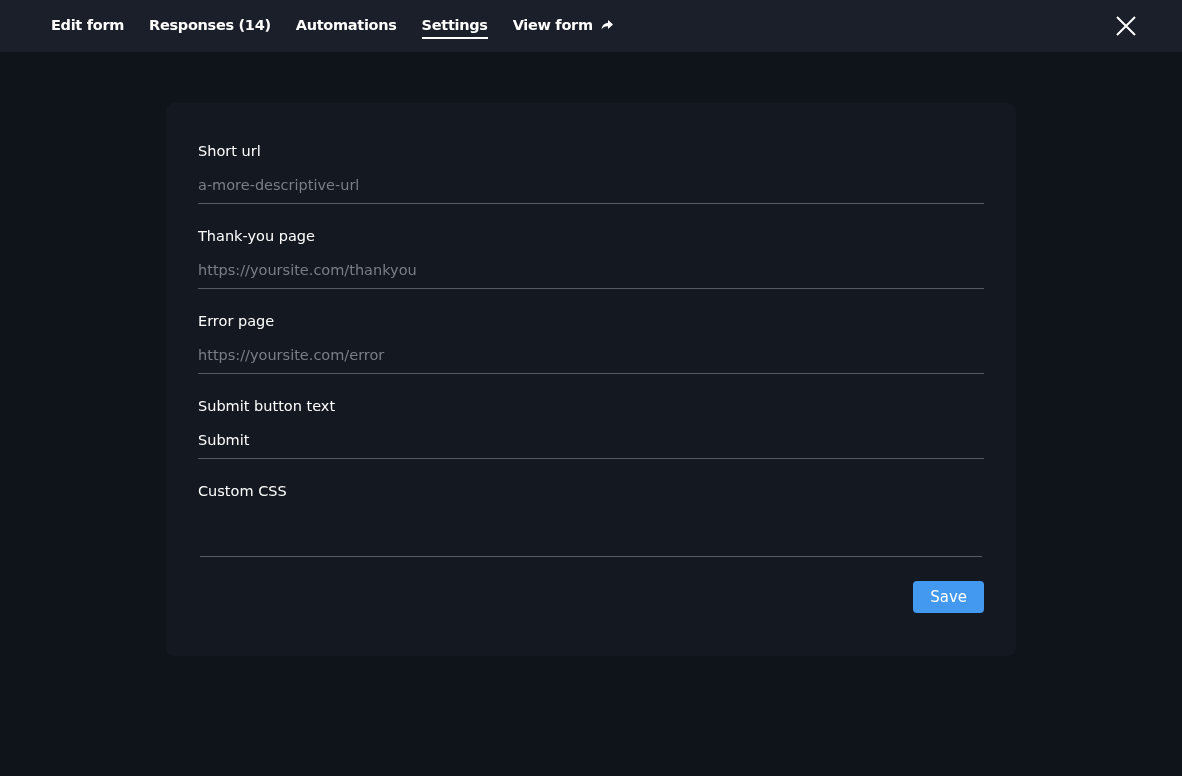 This screenshot has width=1182, height=776. I want to click on input-field: Submit, so click(591, 441).